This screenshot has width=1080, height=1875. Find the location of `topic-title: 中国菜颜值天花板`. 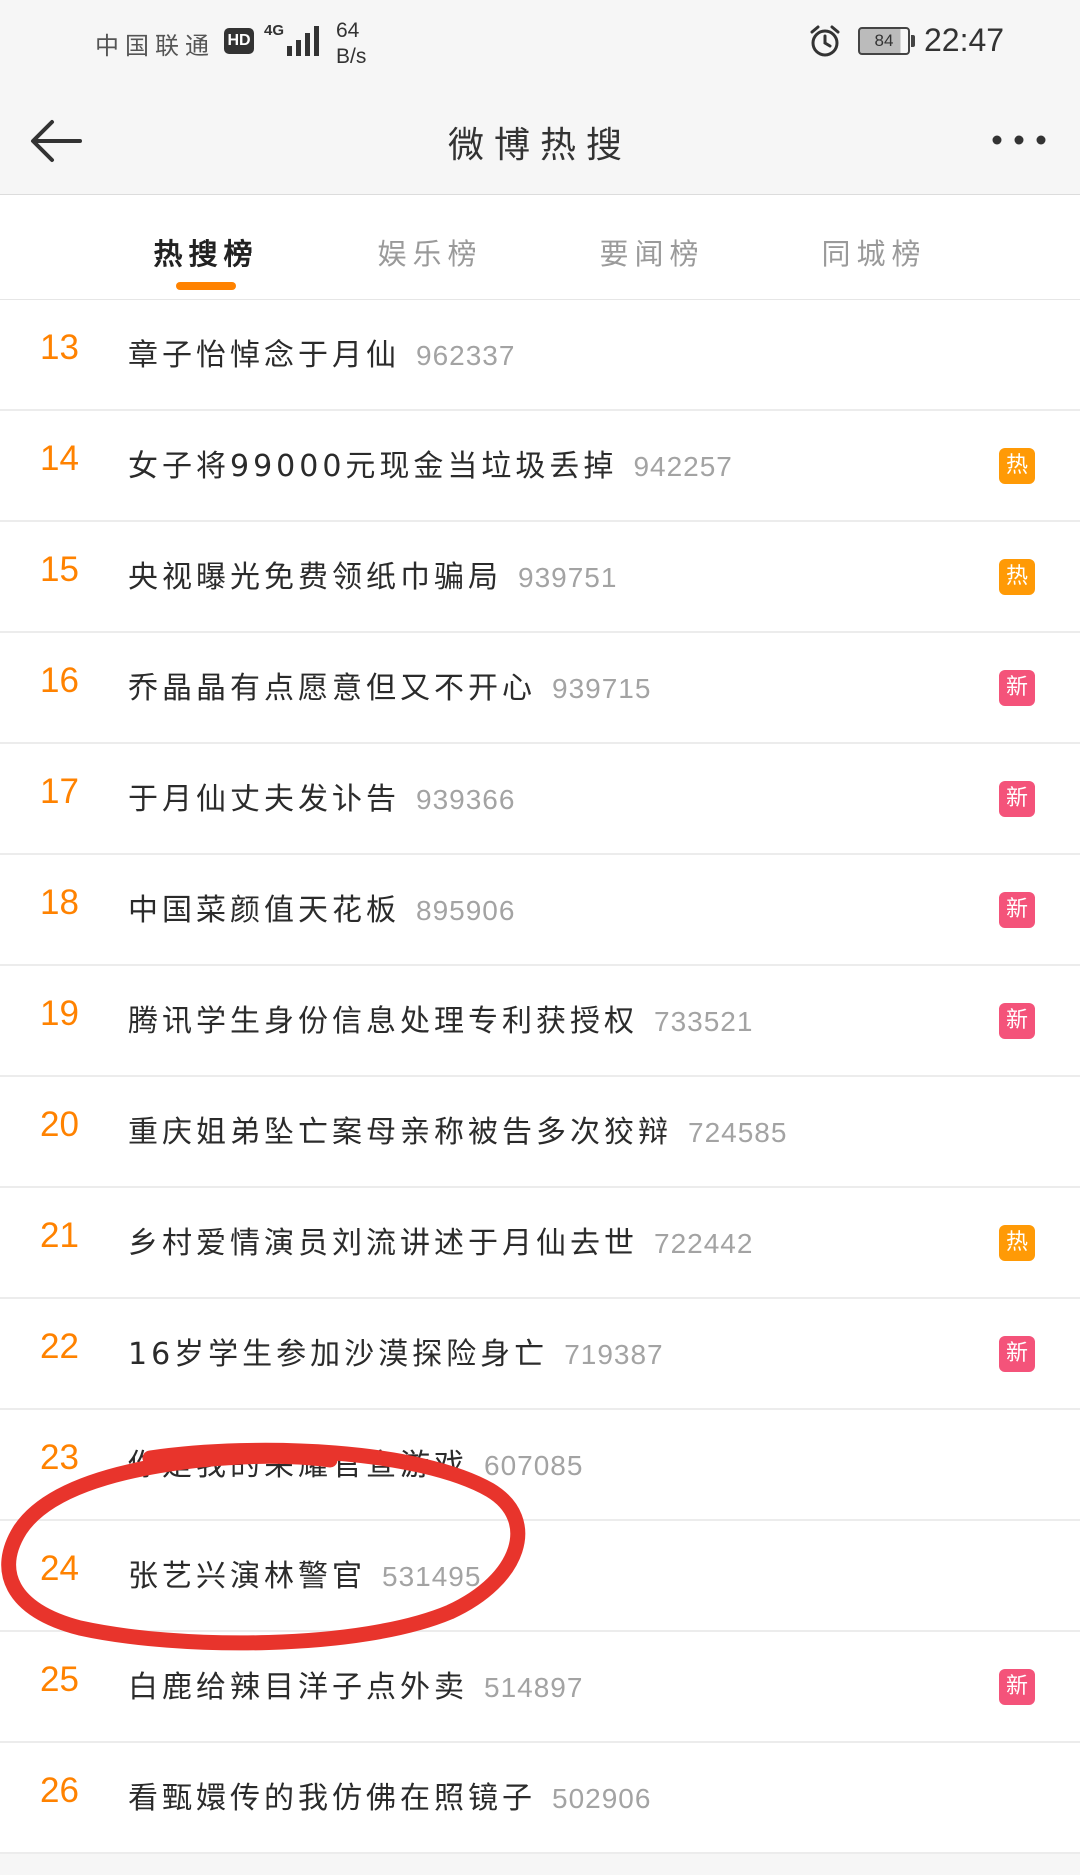

topic-title: 中国菜颜值天花板 is located at coordinates (264, 910).